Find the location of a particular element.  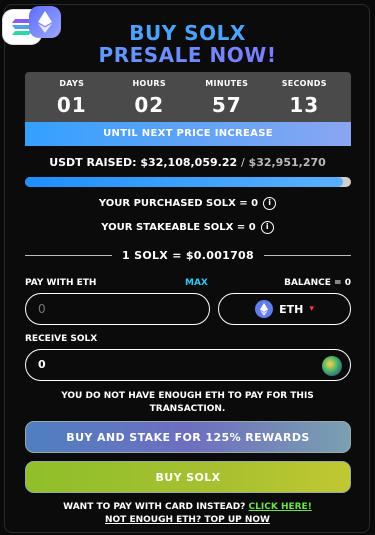

buy-solx-button: BUY SOLX is located at coordinates (188, 477).